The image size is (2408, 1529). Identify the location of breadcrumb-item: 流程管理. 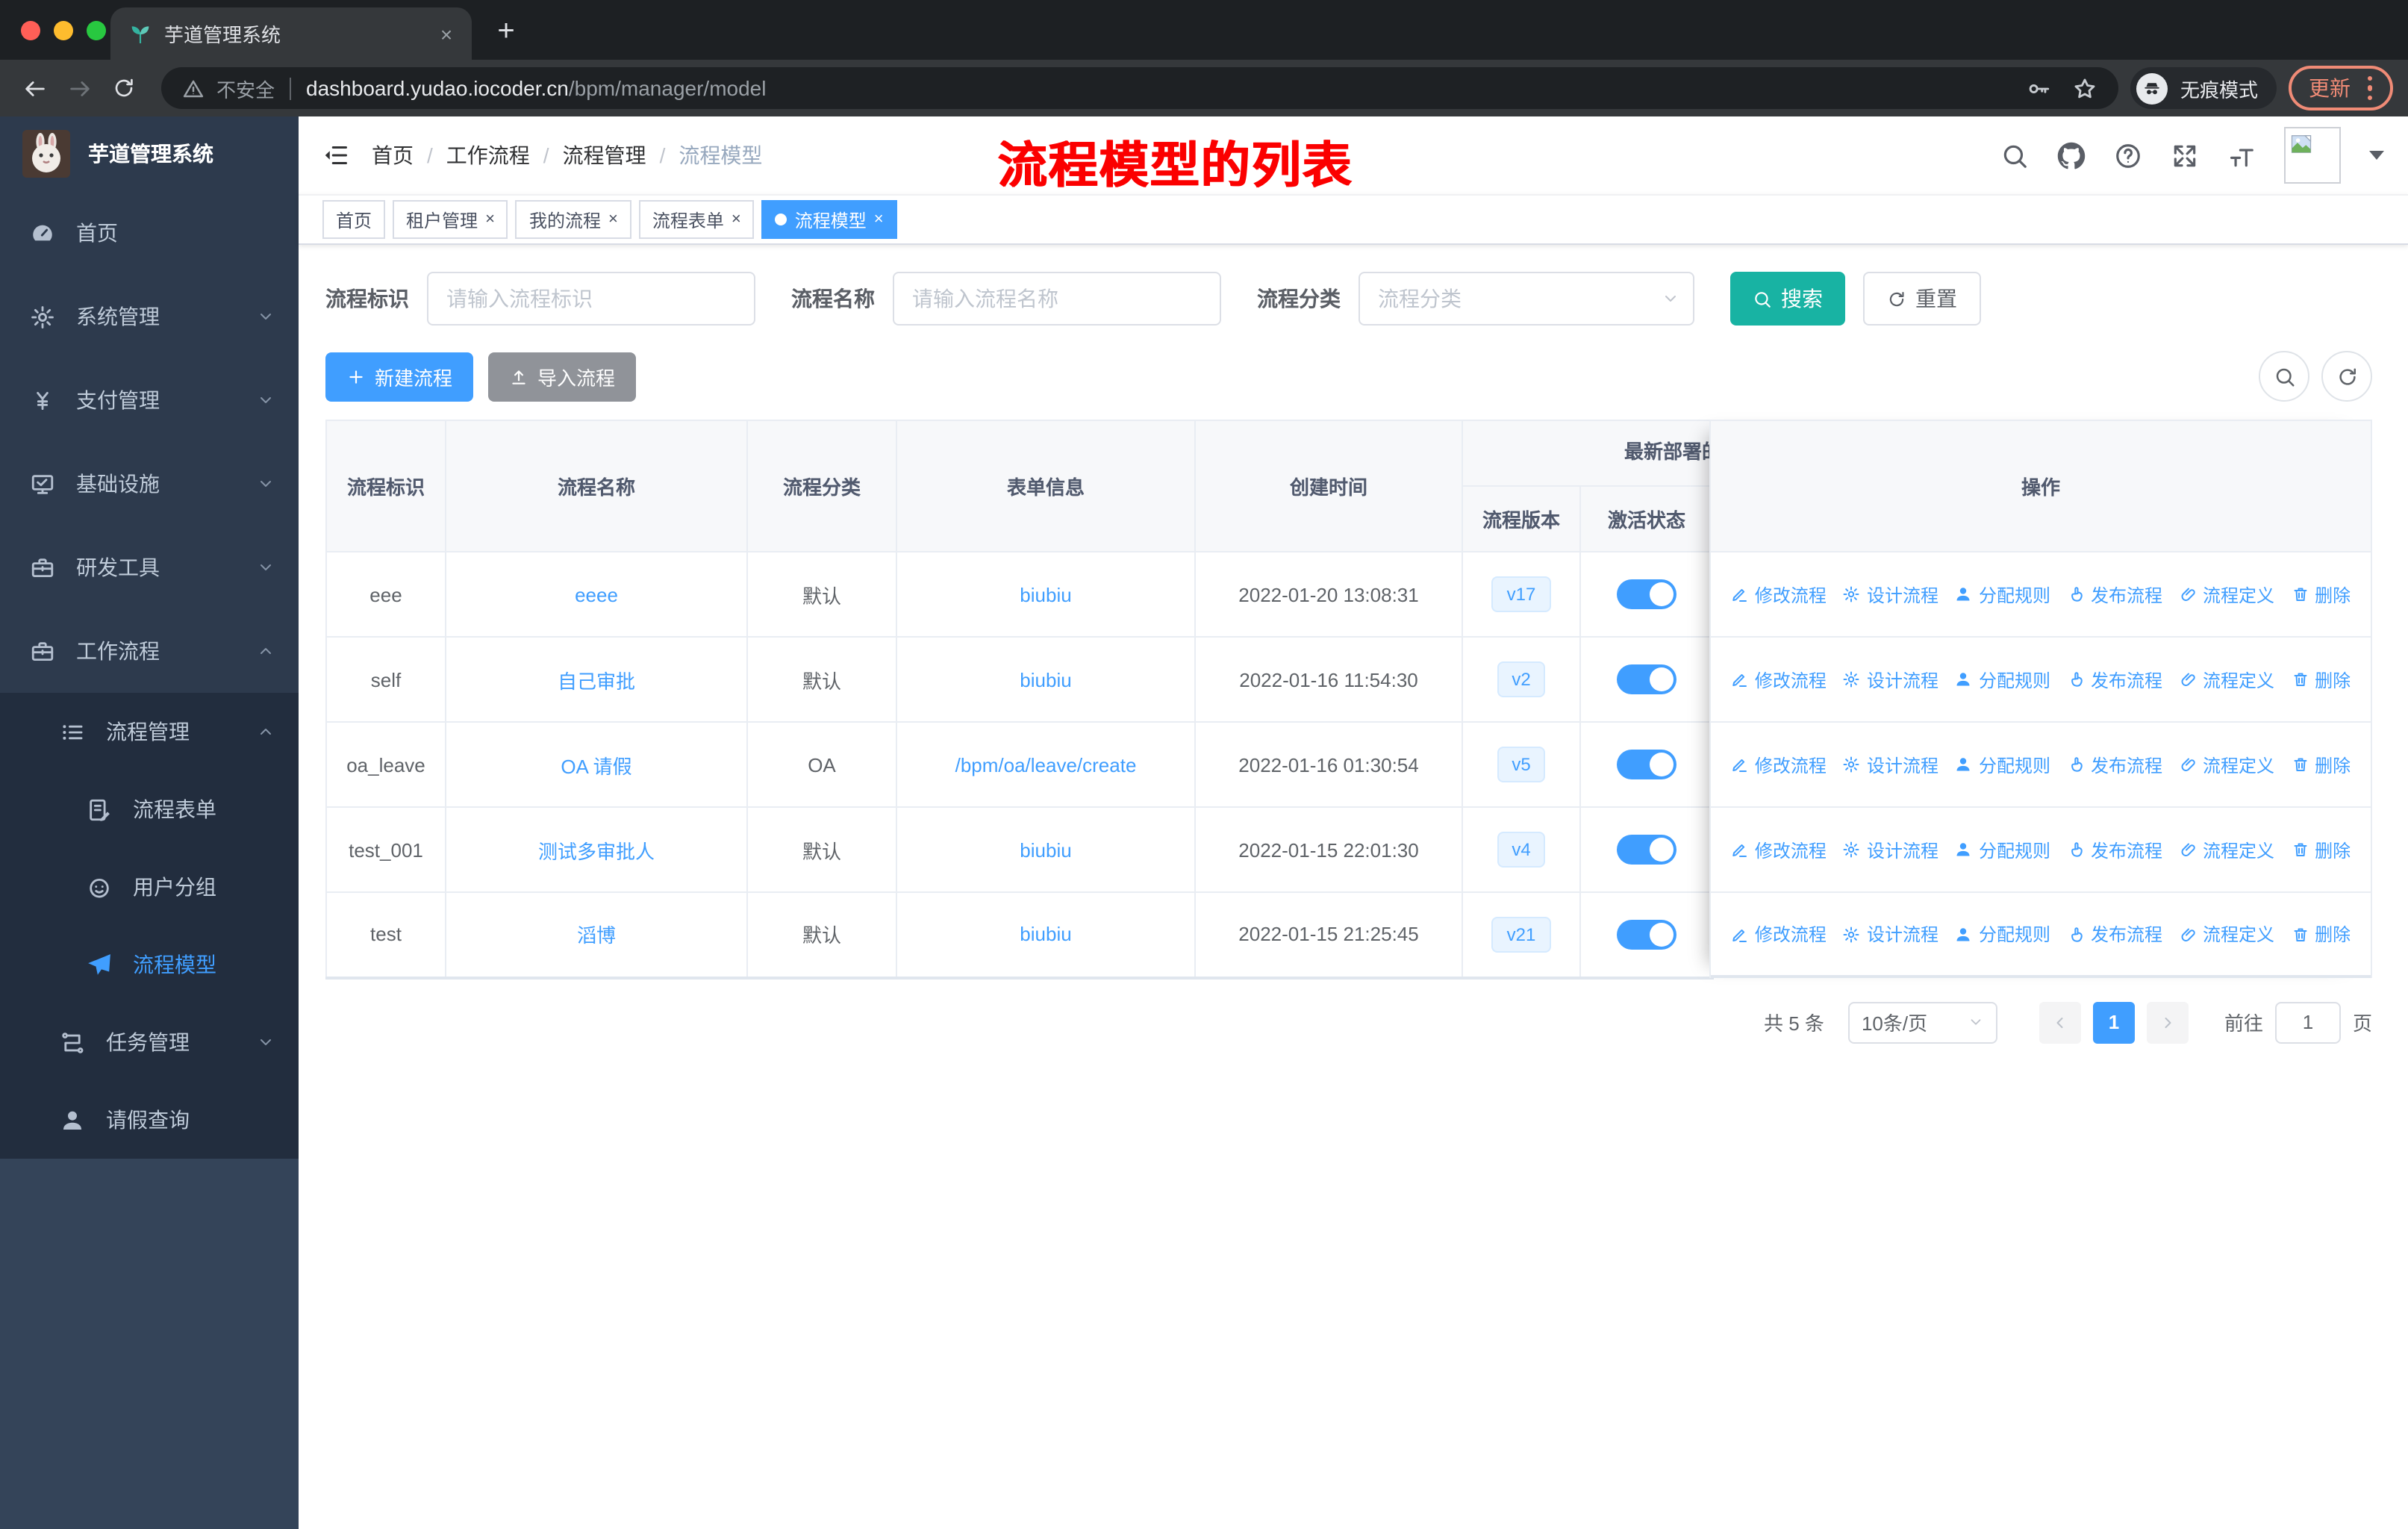
(604, 155).